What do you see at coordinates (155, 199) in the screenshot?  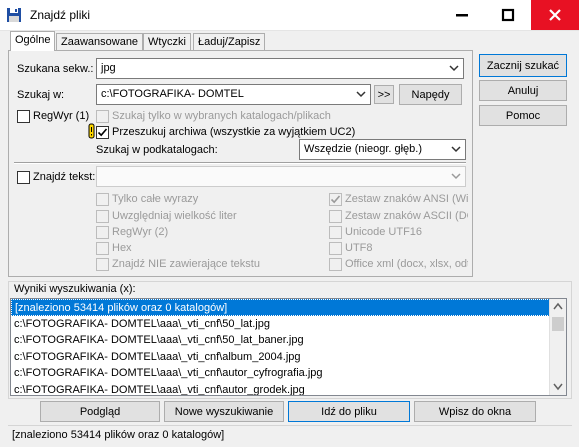 I see `whole-words-label: Tylko całe wyrazy` at bounding box center [155, 199].